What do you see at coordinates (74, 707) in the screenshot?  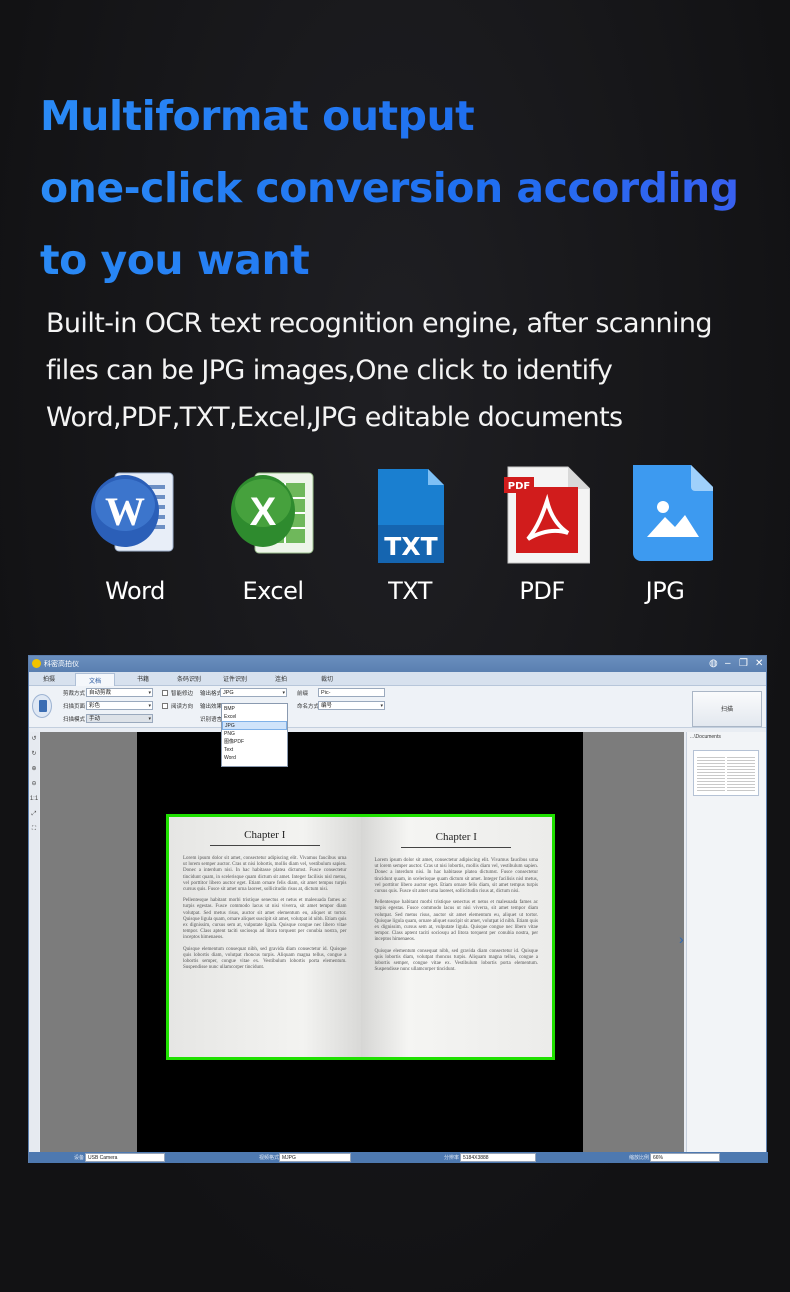 I see `scan-page-label: 扫描页面` at bounding box center [74, 707].